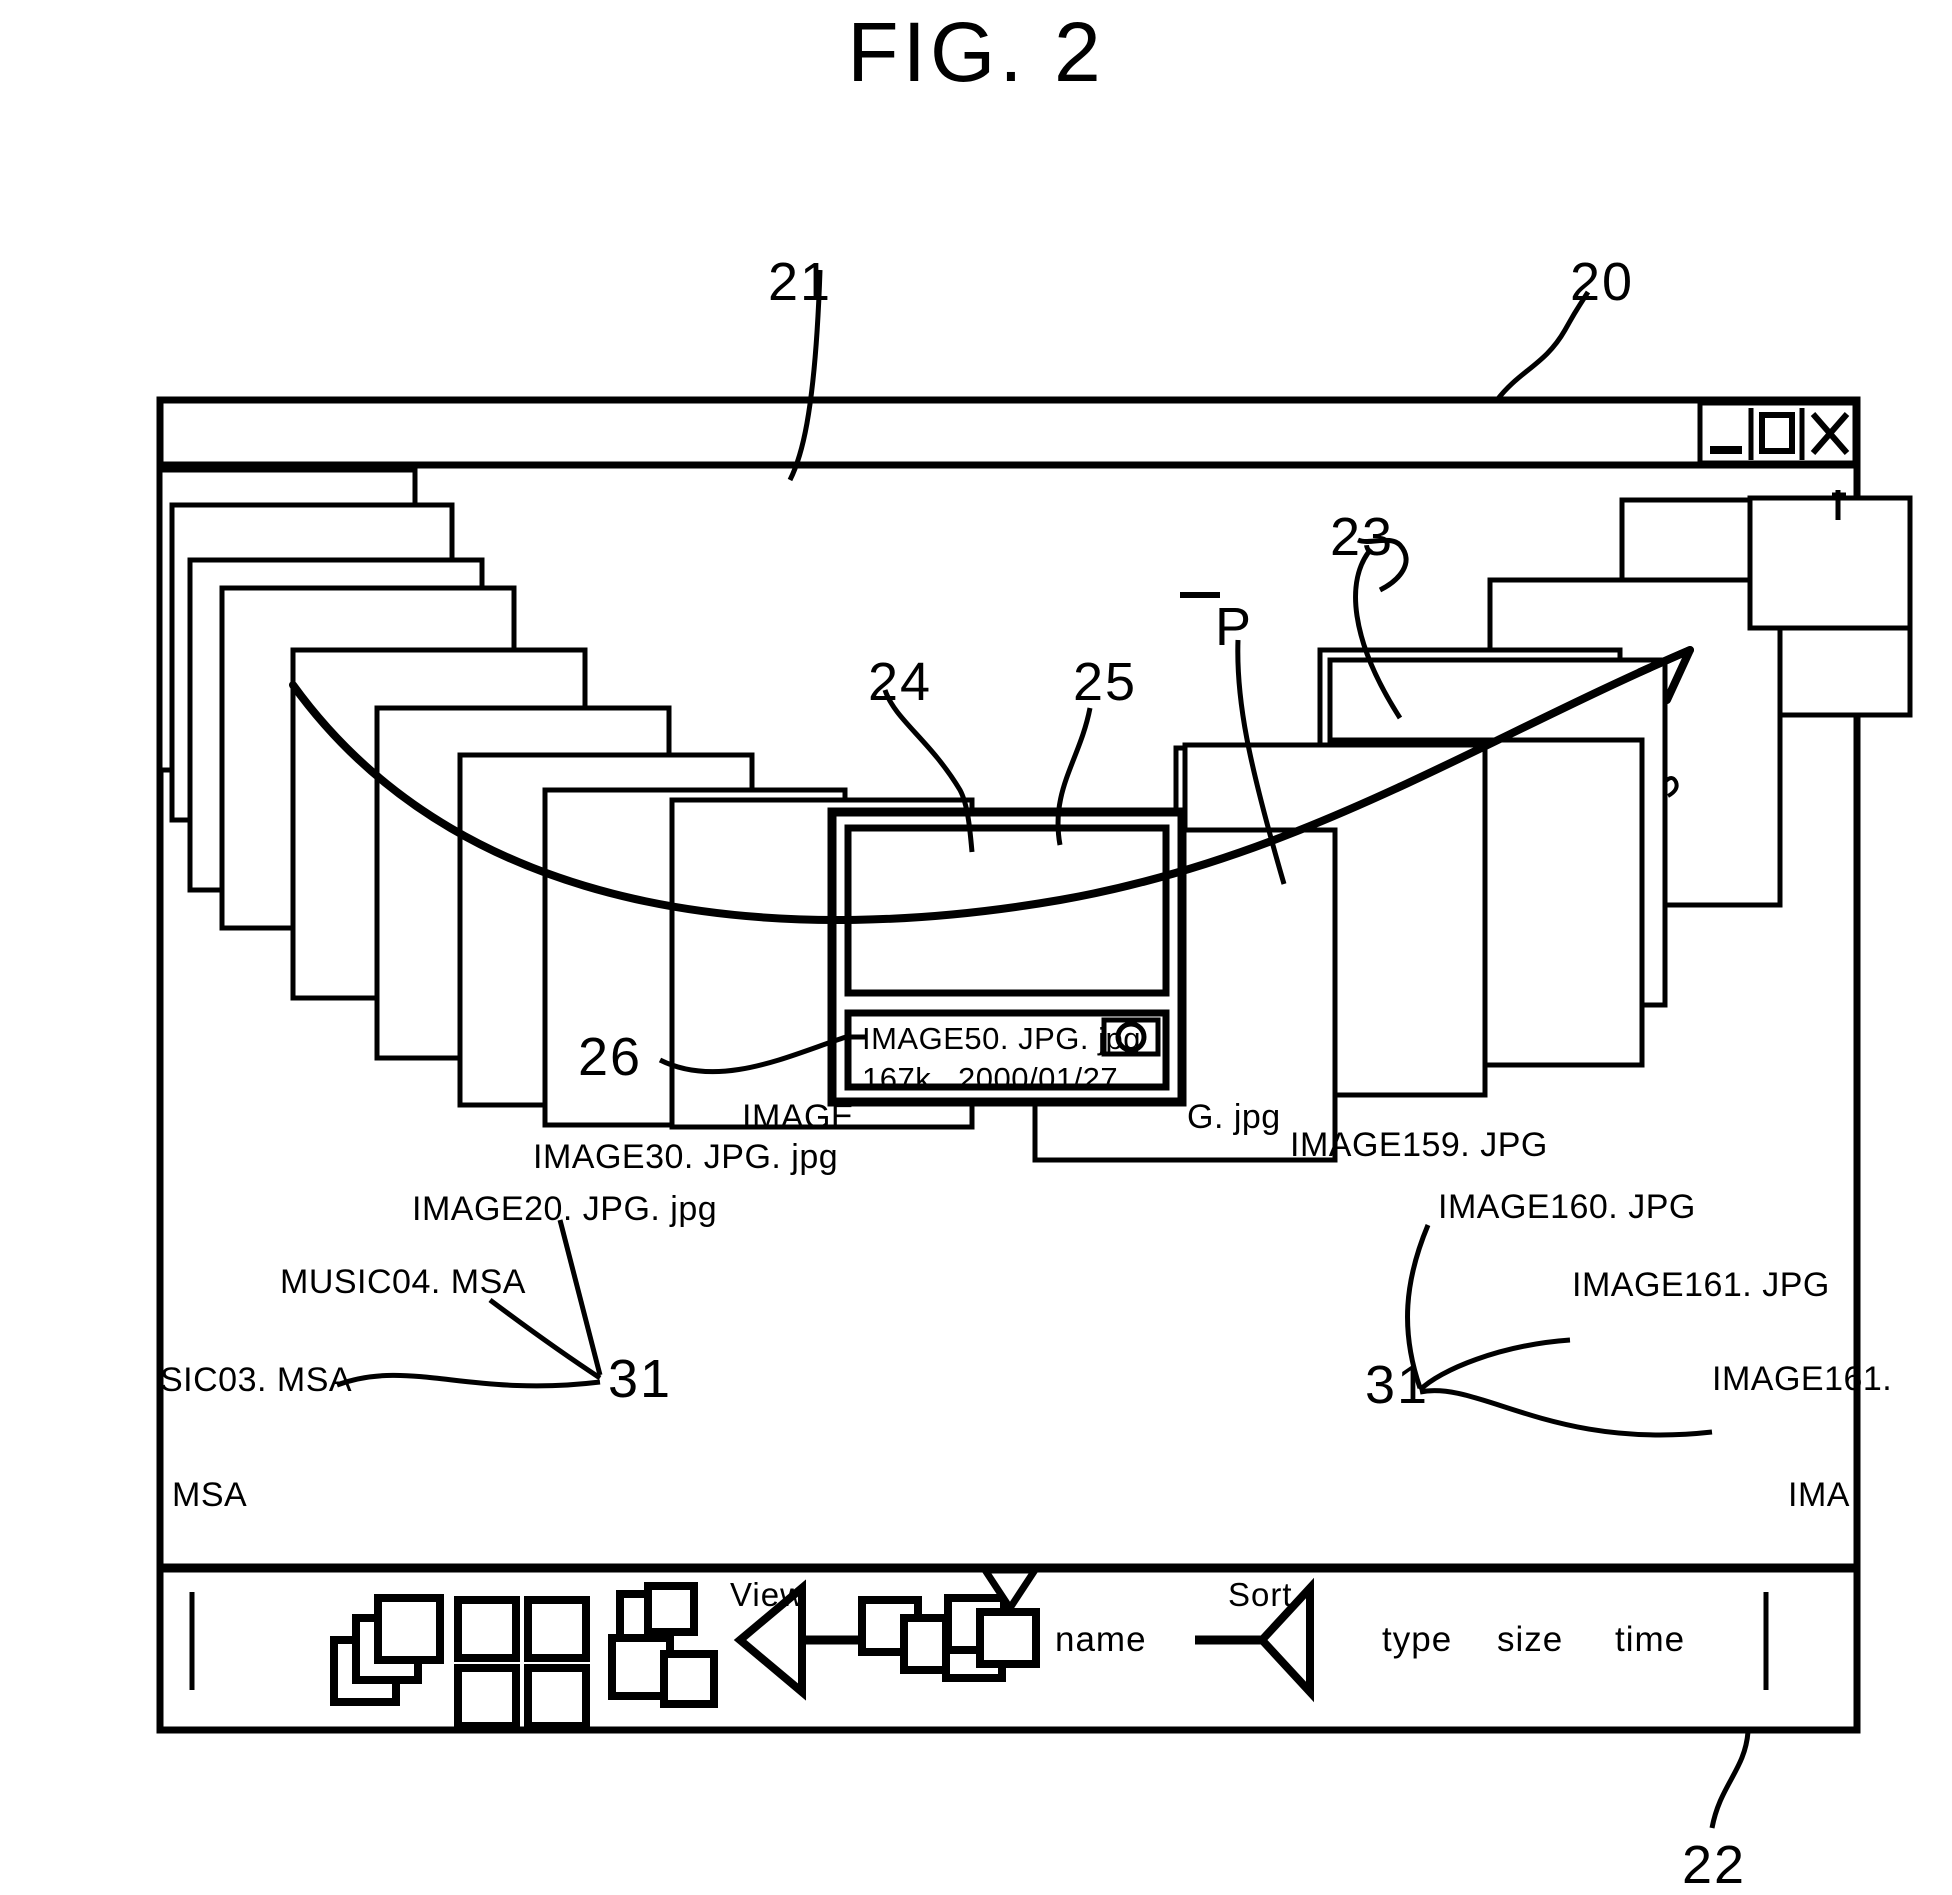  What do you see at coordinates (685, 1157) in the screenshot?
I see `file-label-image30: IMAGE30. JPG. jpg` at bounding box center [685, 1157].